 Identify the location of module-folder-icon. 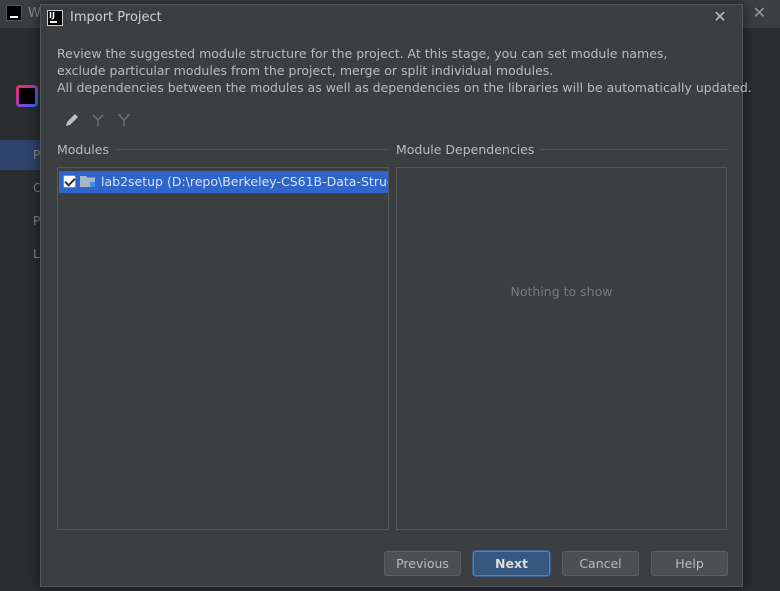
(88, 181).